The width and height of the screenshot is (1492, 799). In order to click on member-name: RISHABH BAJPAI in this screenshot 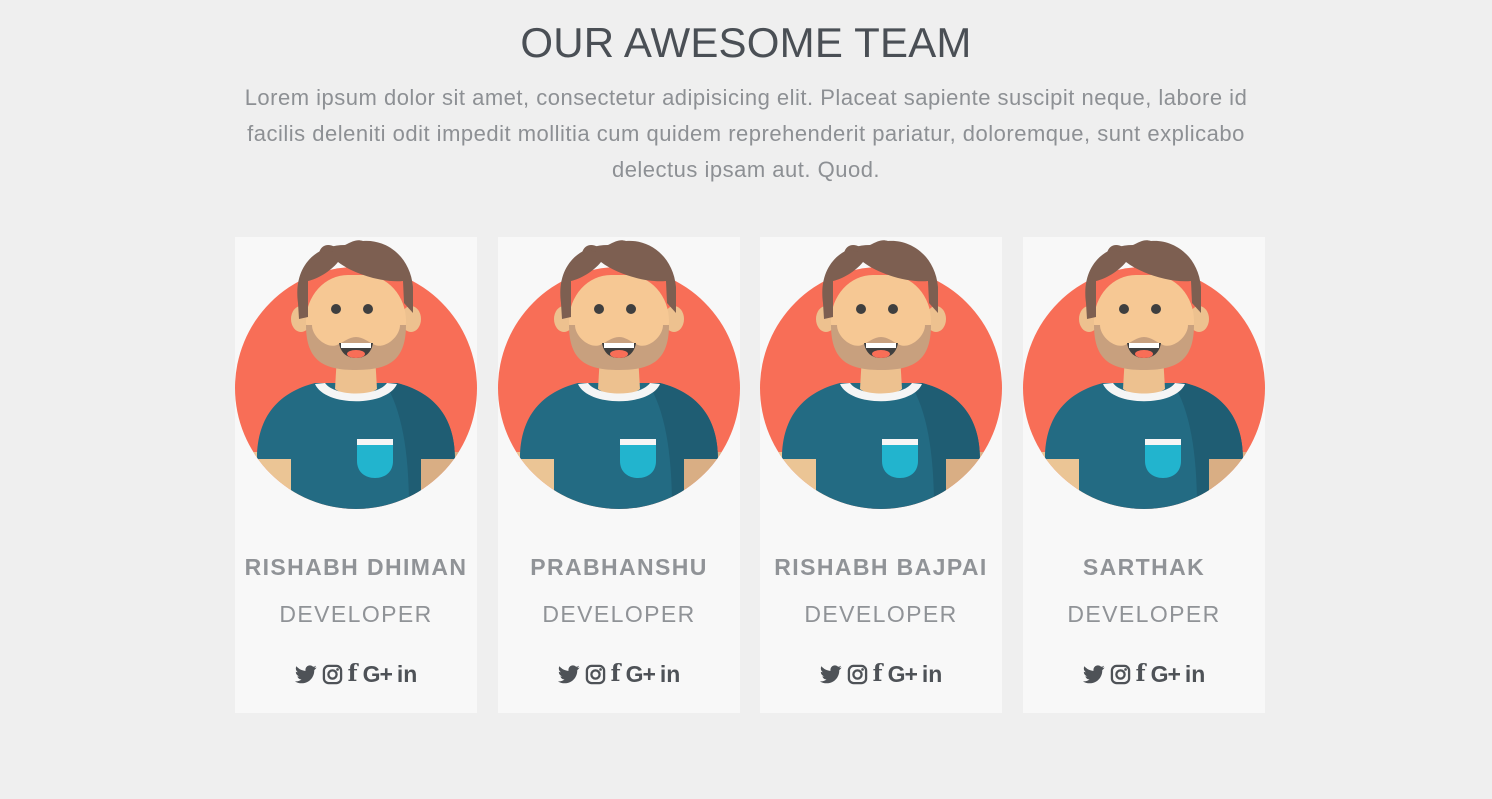, I will do `click(881, 567)`.